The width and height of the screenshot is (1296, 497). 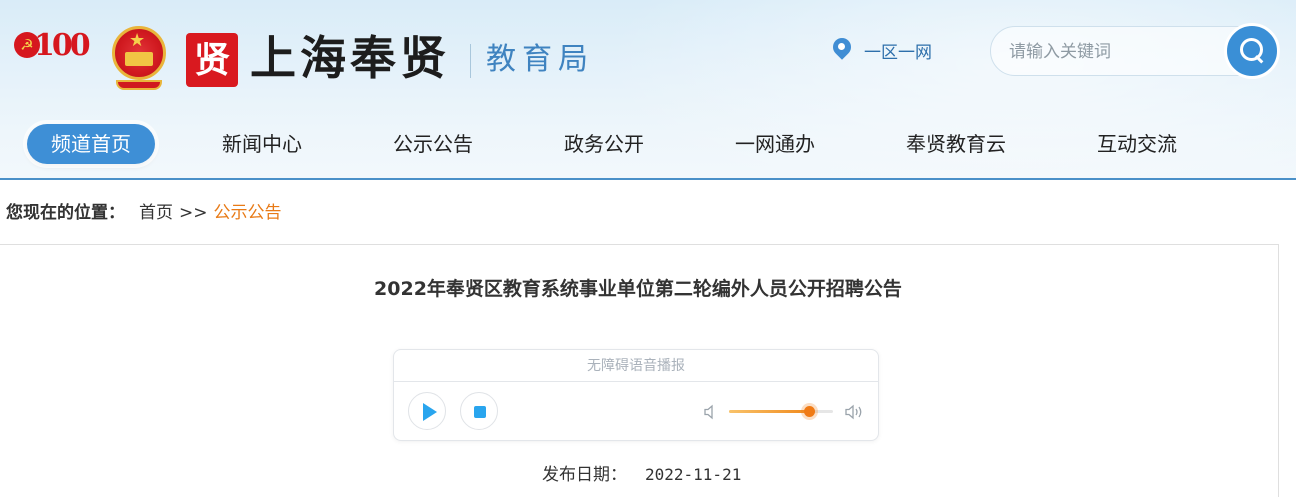 I want to click on volume-high-icon, so click(x=855, y=412).